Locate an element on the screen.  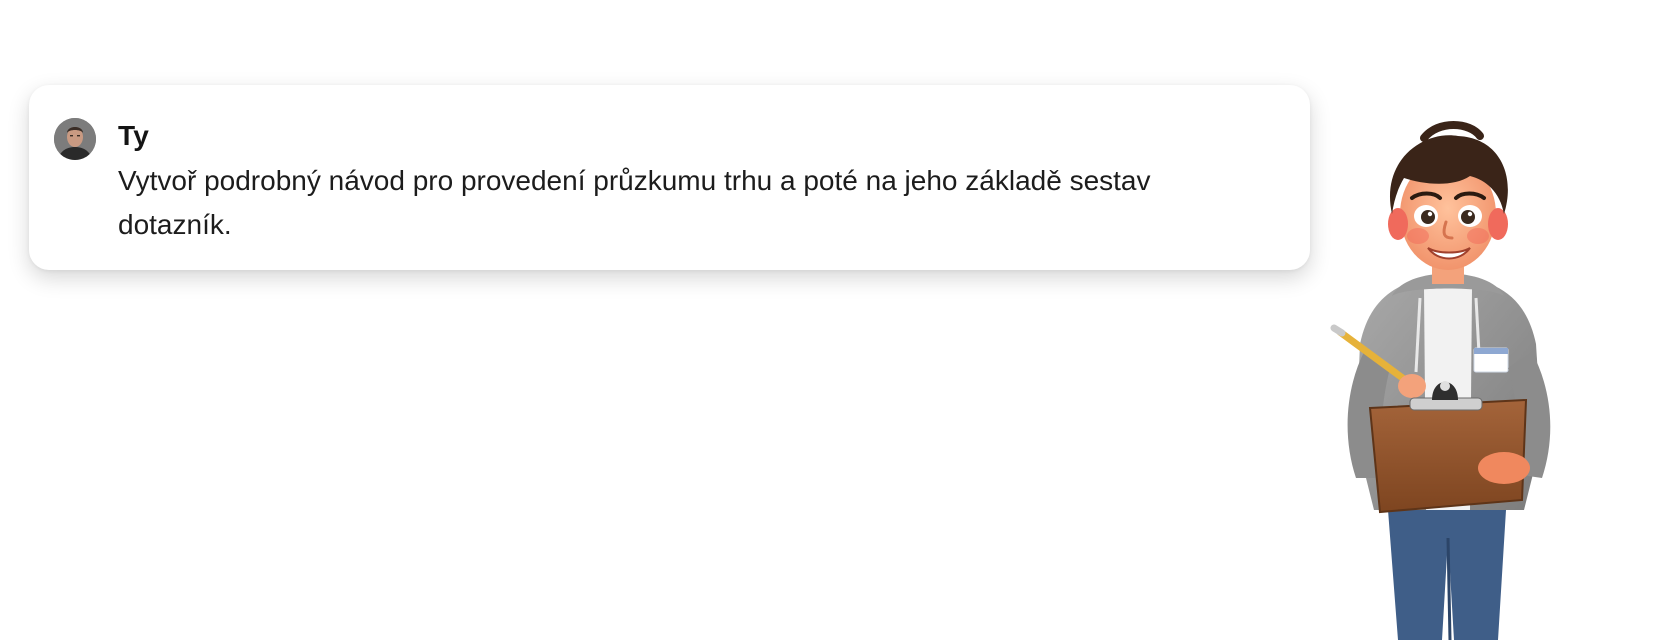
avatar-photo-icon is located at coordinates (75, 139).